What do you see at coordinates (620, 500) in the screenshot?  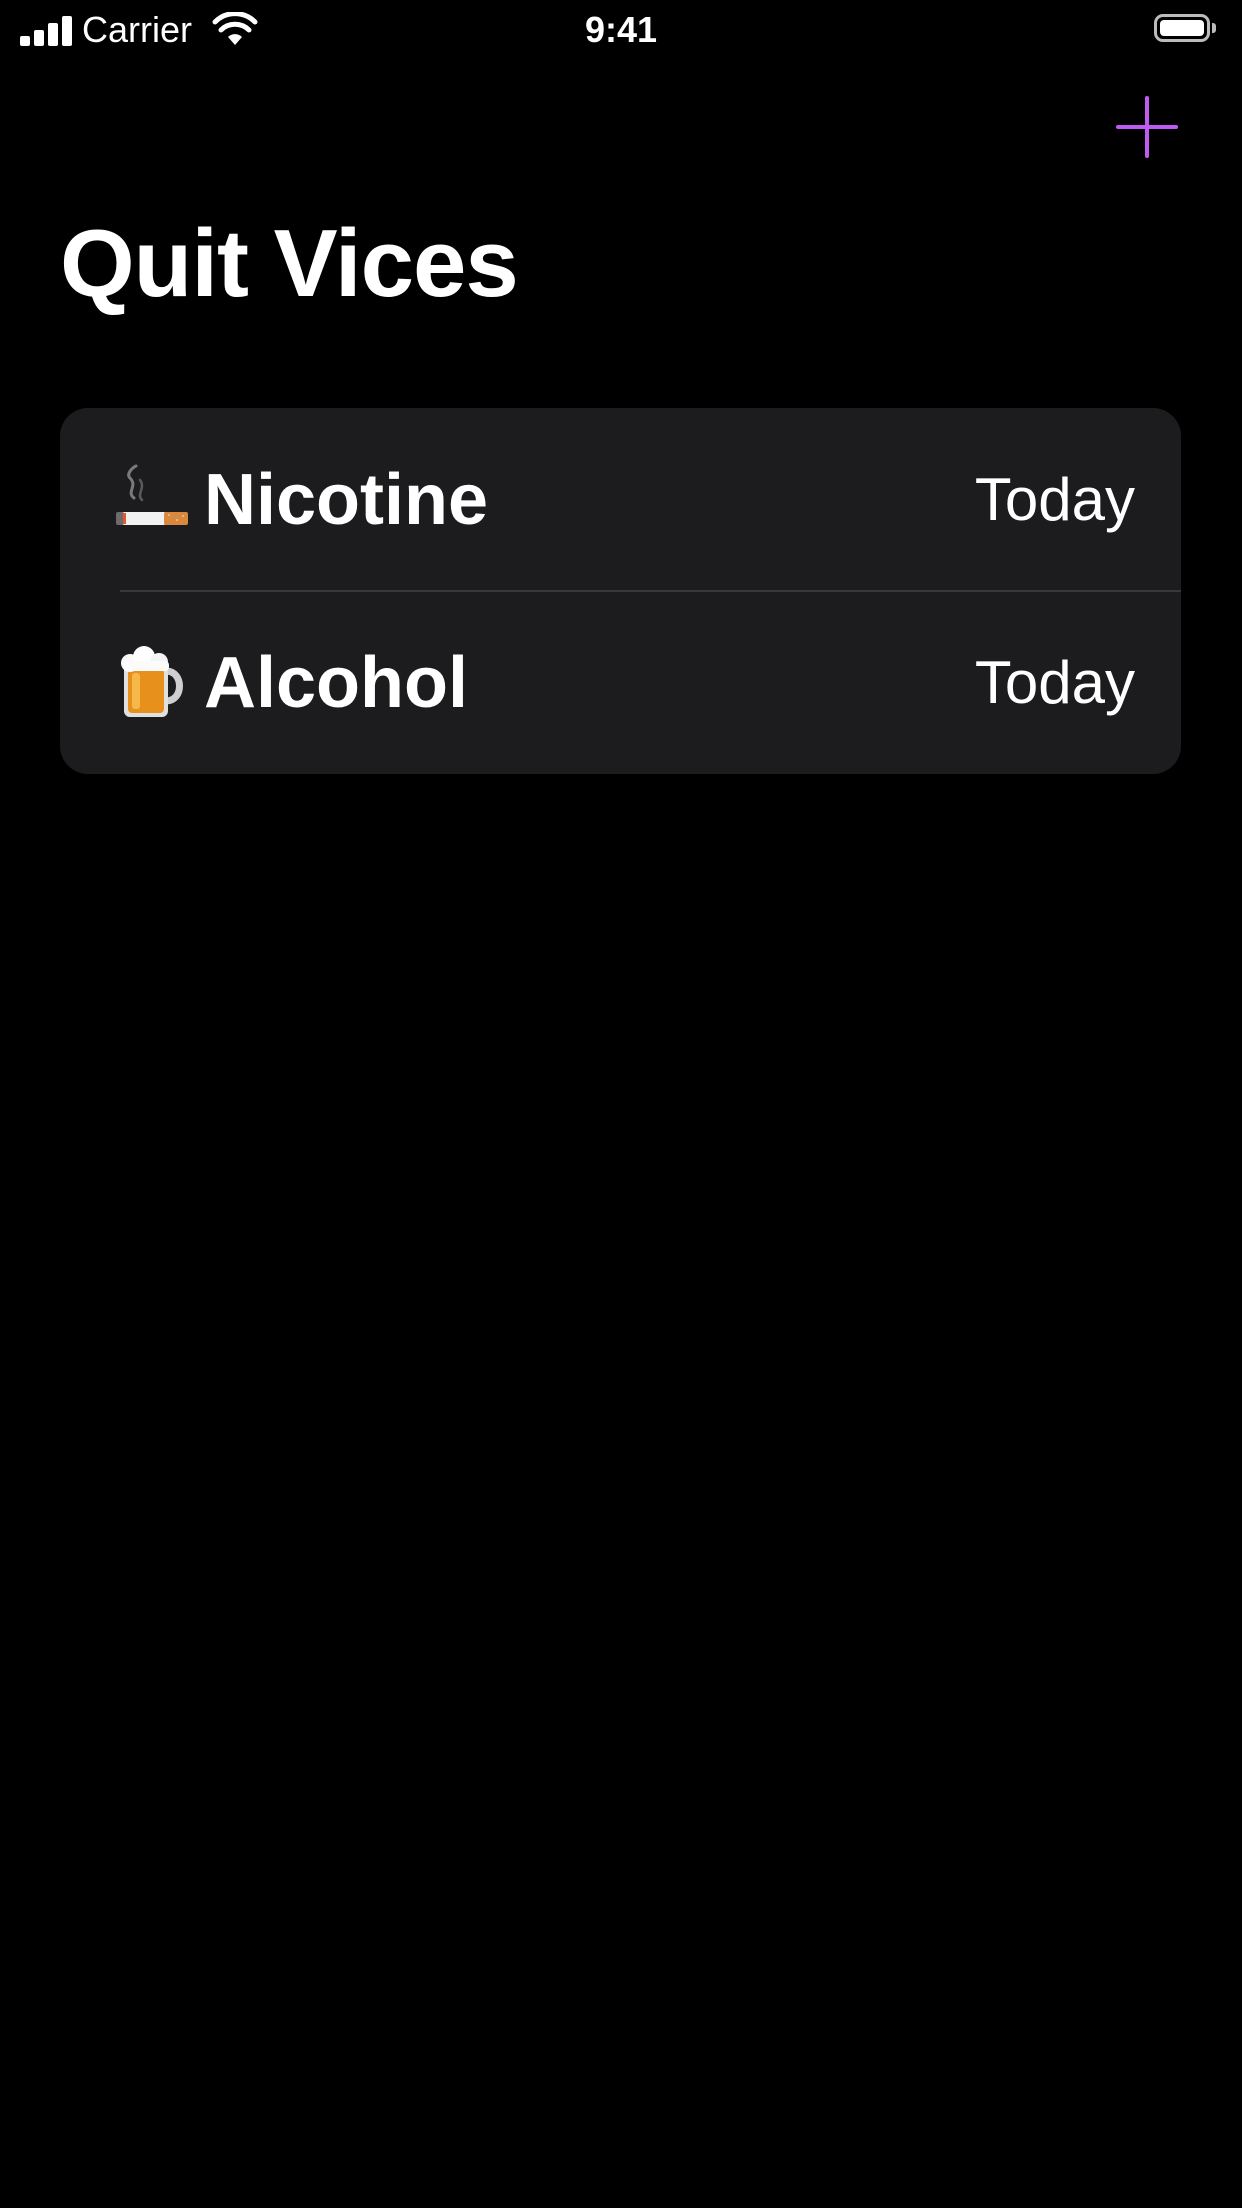 I see `list-item-nicotine: Nicotine Today` at bounding box center [620, 500].